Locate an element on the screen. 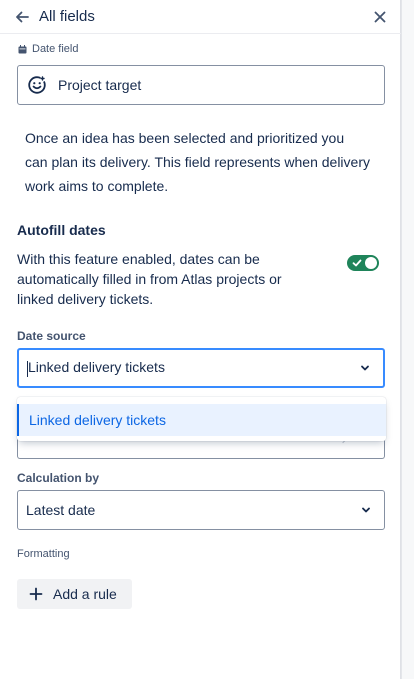  date-source-select: Linked delivery tickets is located at coordinates (201, 368).